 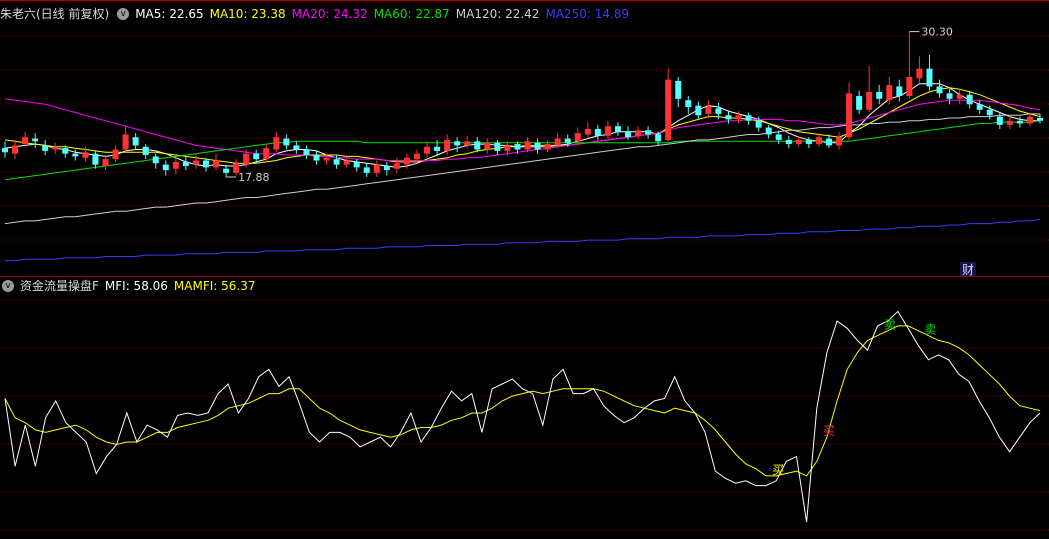 What do you see at coordinates (123, 14) in the screenshot?
I see `collapse-toggle-icon: v` at bounding box center [123, 14].